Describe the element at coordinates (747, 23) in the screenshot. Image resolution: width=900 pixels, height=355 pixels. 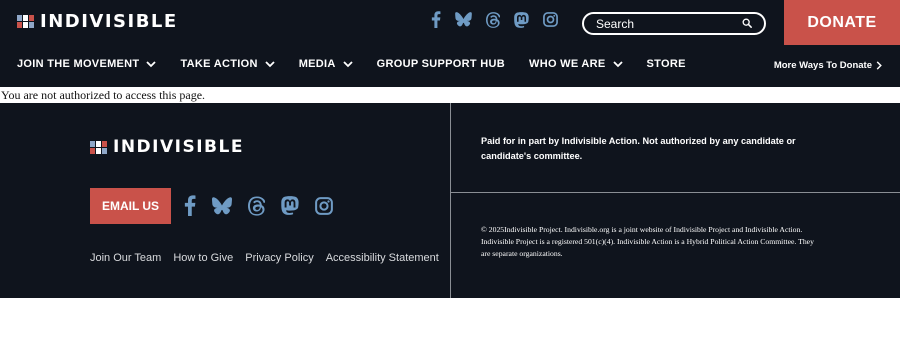
I see `search-icon` at that location.